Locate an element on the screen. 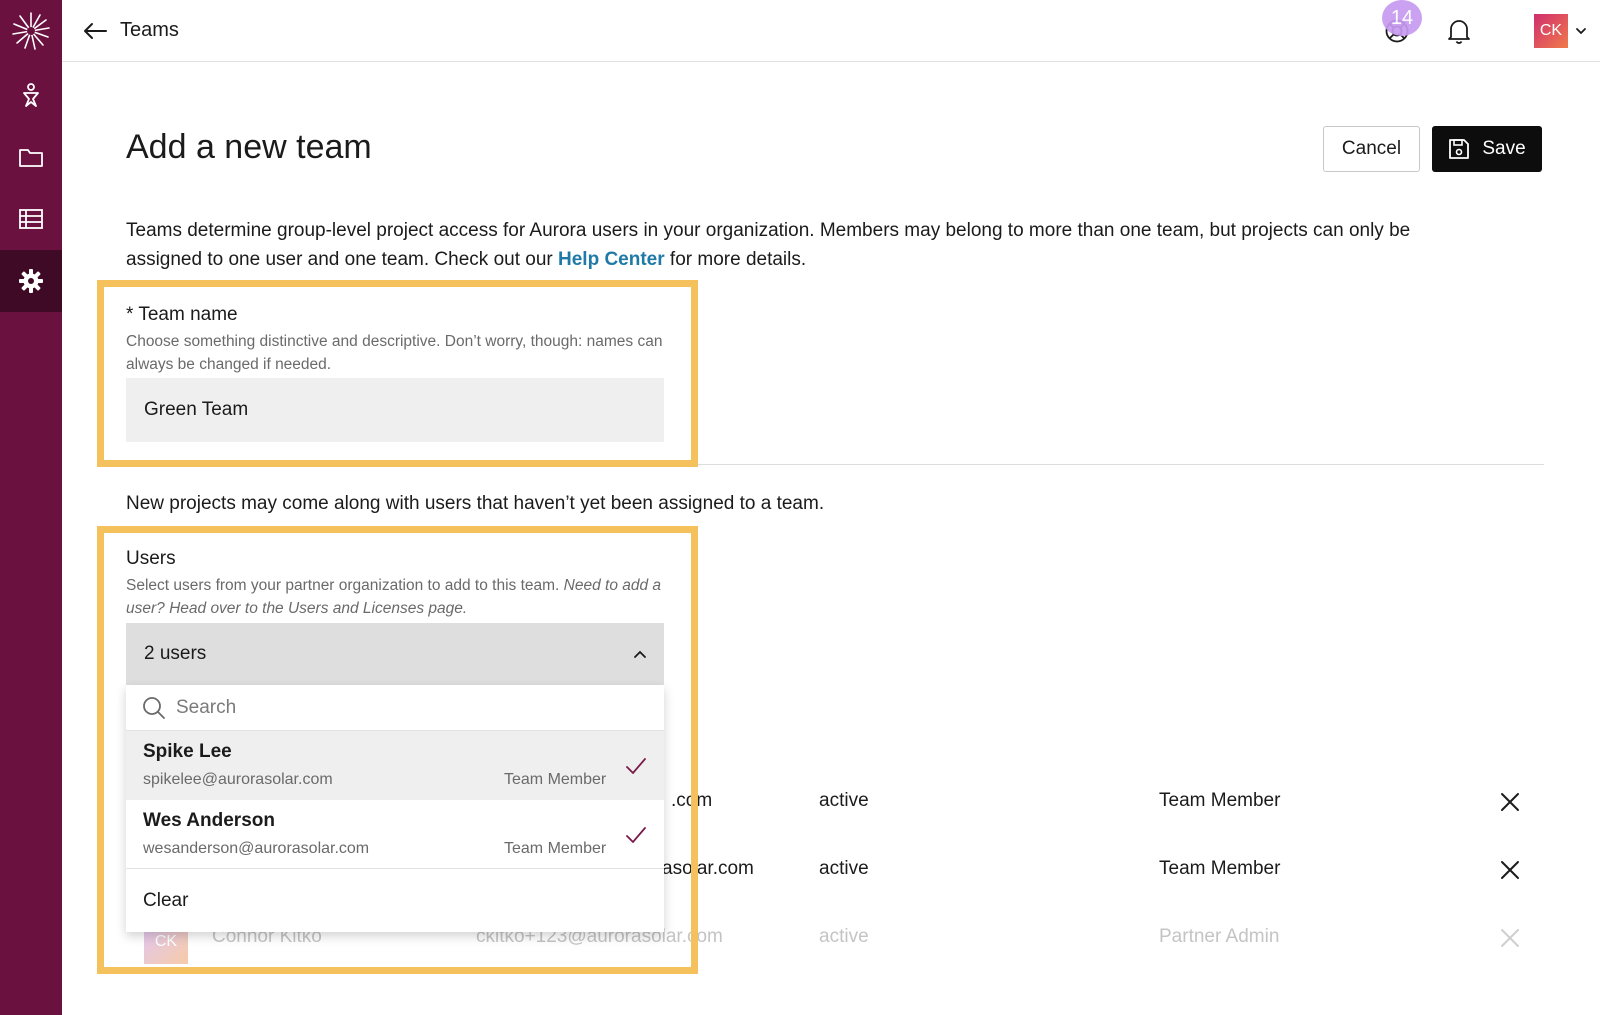  intro-text-part: for more details. is located at coordinates (735, 259).